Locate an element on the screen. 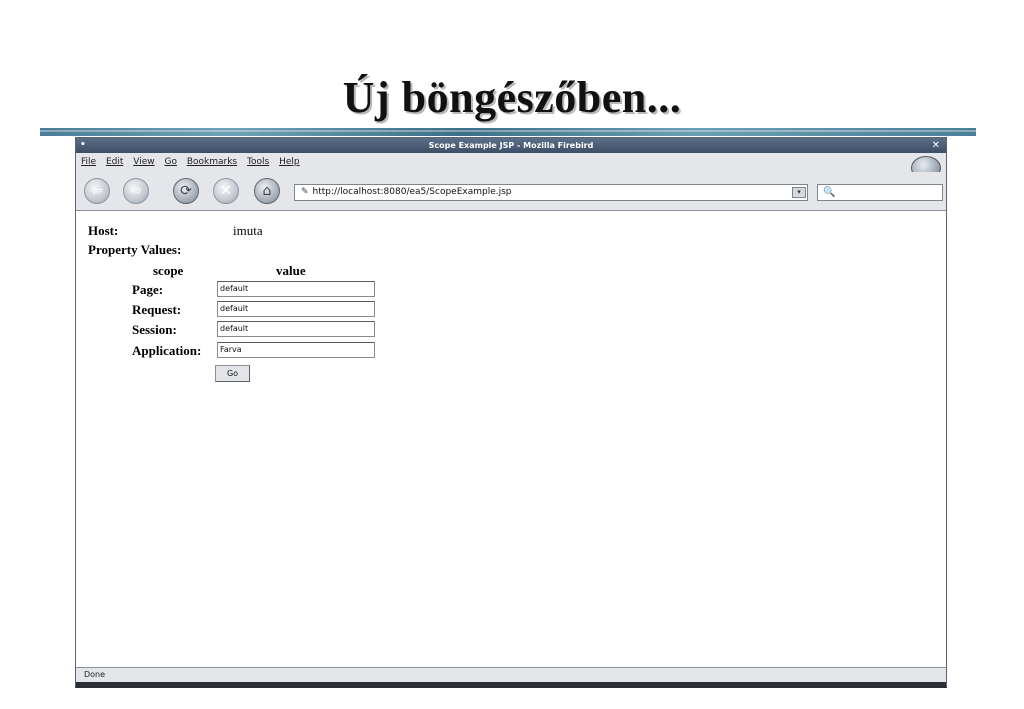 The height and width of the screenshot is (709, 1024). scope-column-header: scope is located at coordinates (168, 270).